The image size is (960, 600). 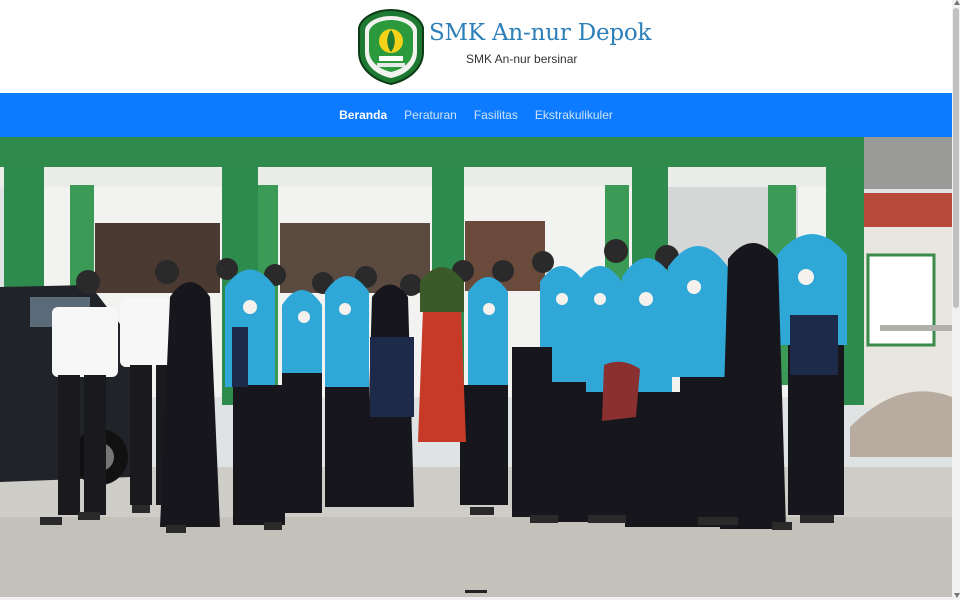 I want to click on nav-item-ekstrakulikuler: Ekstrakulikuler, so click(x=574, y=115).